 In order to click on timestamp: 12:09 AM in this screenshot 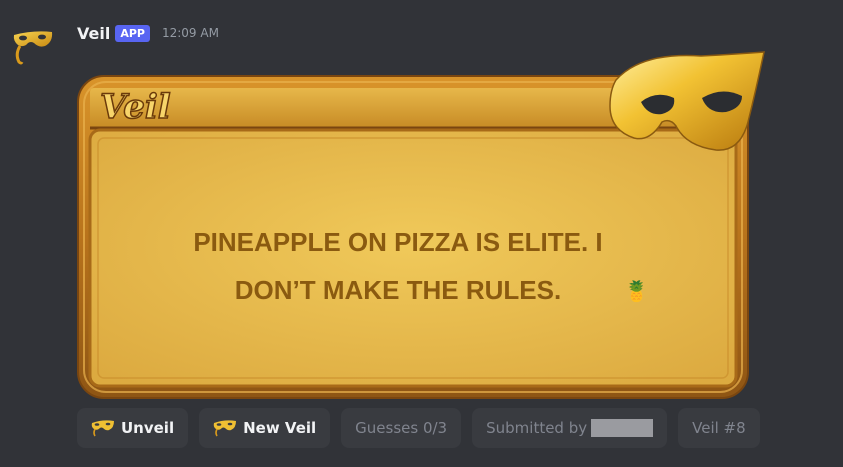, I will do `click(190, 33)`.